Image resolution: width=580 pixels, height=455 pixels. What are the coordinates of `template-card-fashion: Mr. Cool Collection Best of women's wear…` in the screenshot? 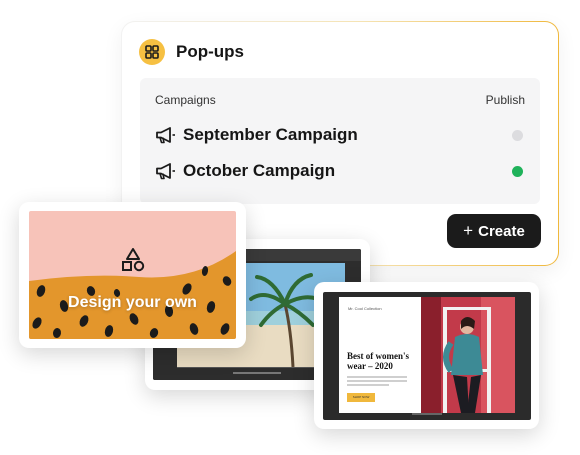 It's located at (426, 355).